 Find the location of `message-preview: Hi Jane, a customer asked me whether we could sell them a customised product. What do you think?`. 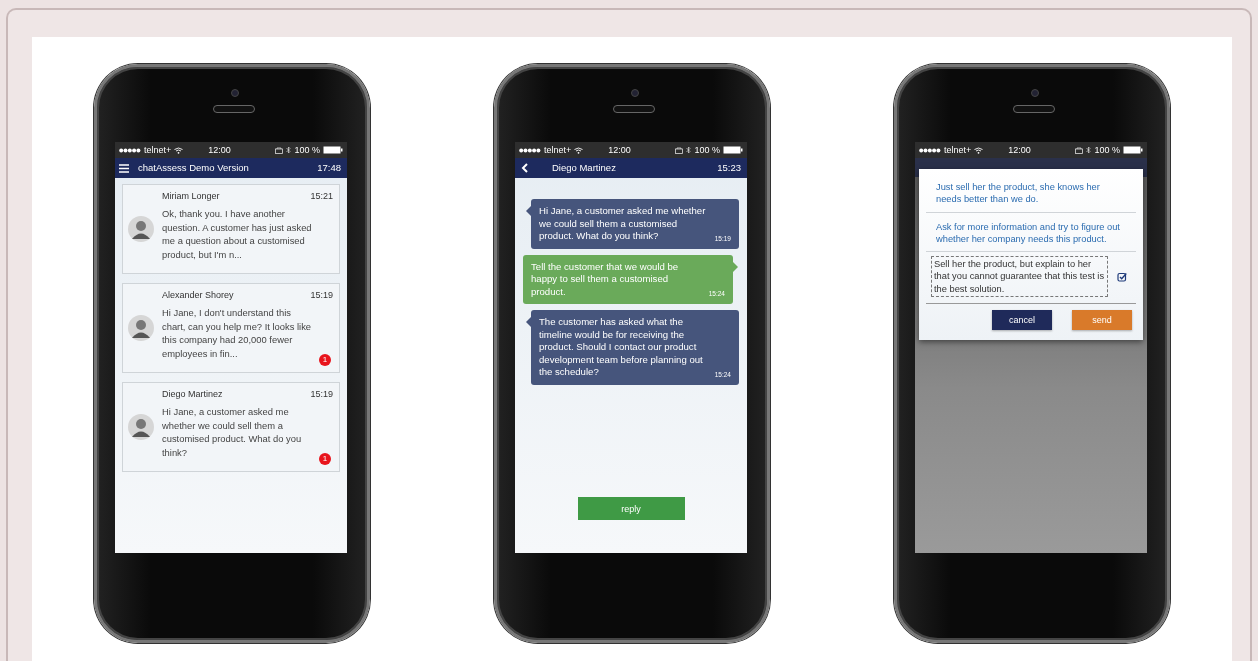

message-preview: Hi Jane, a customer asked me whether we could sell them a customised product. What do you think? is located at coordinates (232, 432).